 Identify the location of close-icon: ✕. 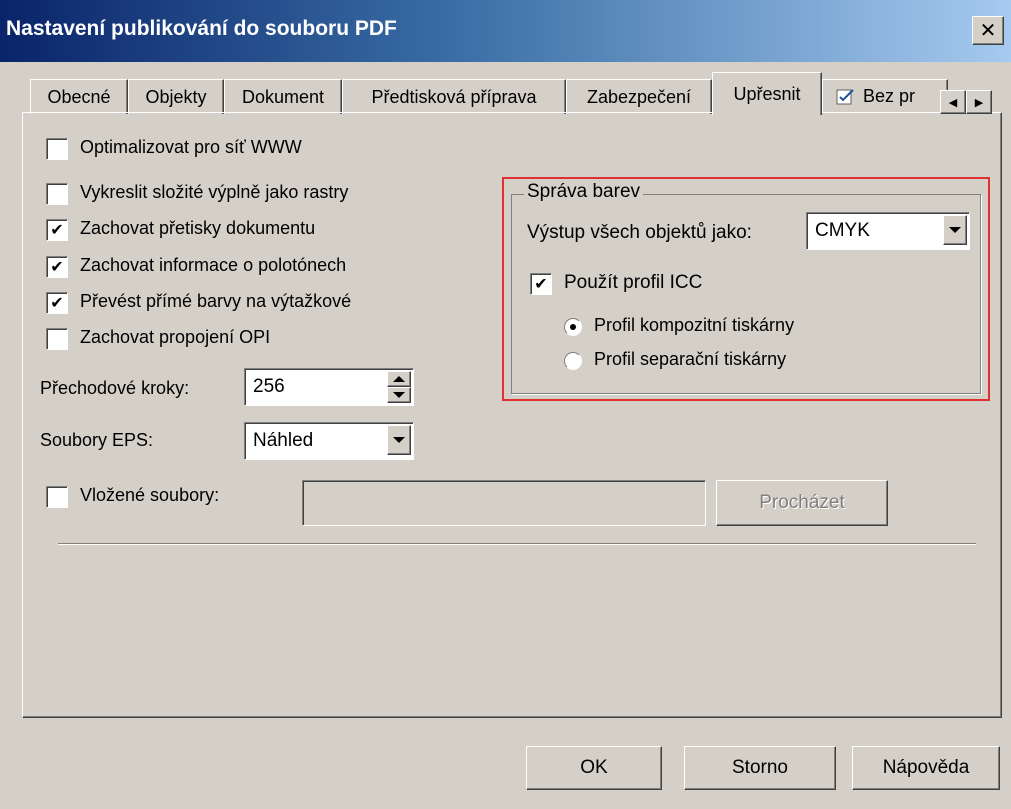
(988, 30).